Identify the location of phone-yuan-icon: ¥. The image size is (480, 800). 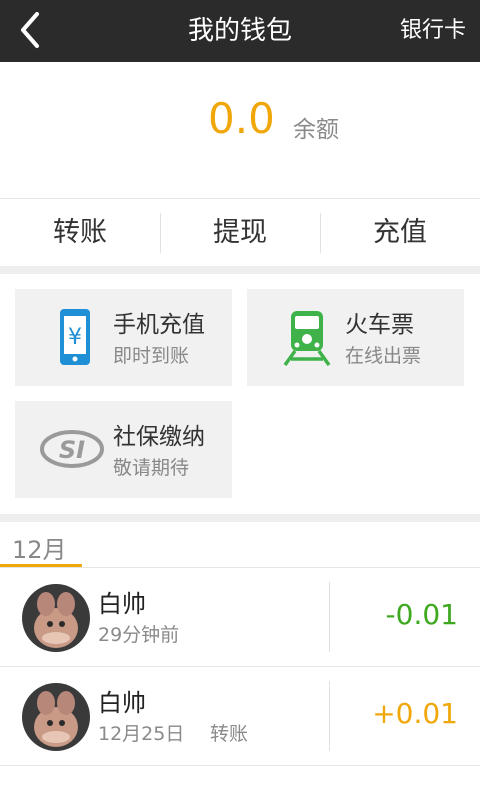
(75, 337).